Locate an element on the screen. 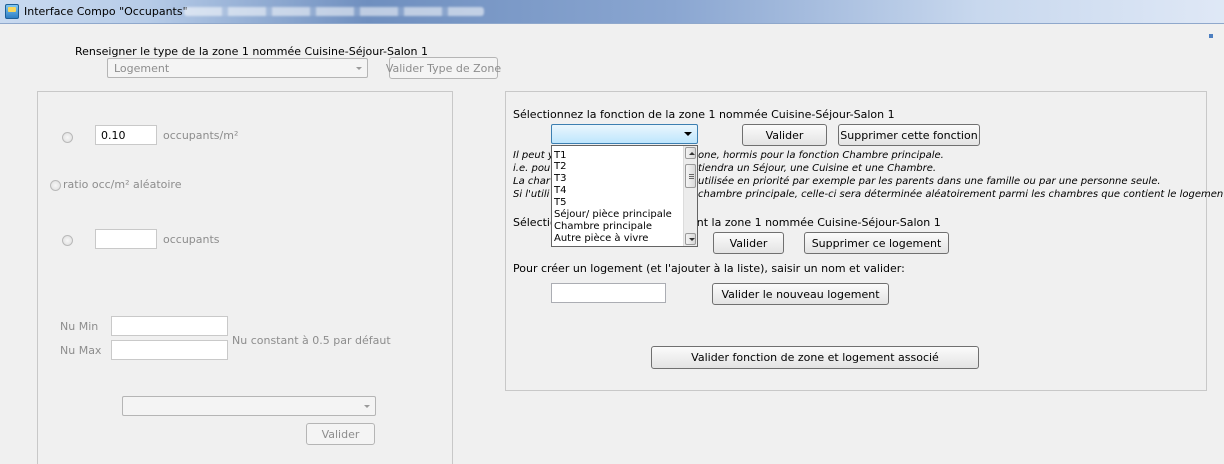 This screenshot has height=464, width=1224. note-line-2-start: i.e. pou is located at coordinates (532, 168).